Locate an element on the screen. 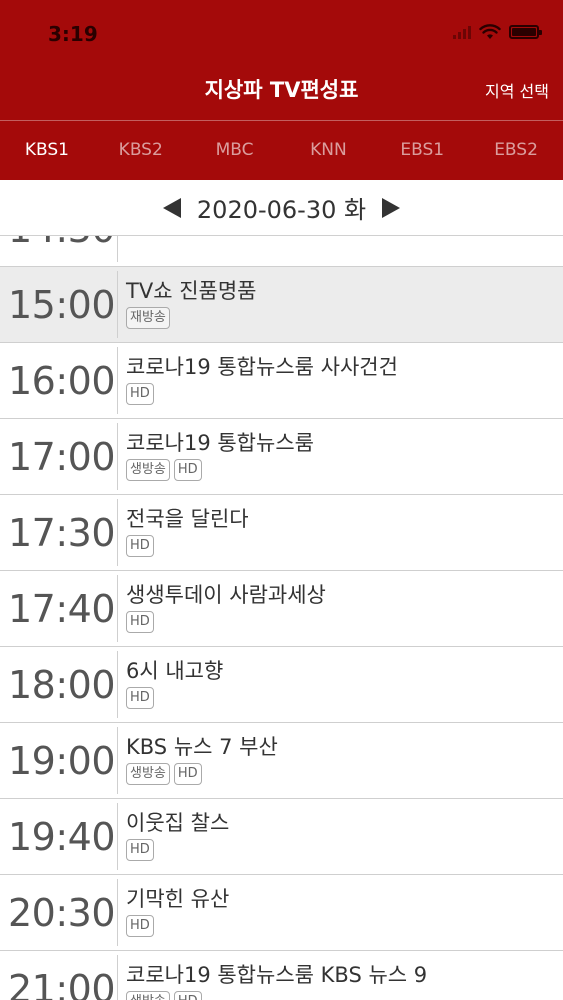  tab-ebs2: EBS2 is located at coordinates (516, 150).